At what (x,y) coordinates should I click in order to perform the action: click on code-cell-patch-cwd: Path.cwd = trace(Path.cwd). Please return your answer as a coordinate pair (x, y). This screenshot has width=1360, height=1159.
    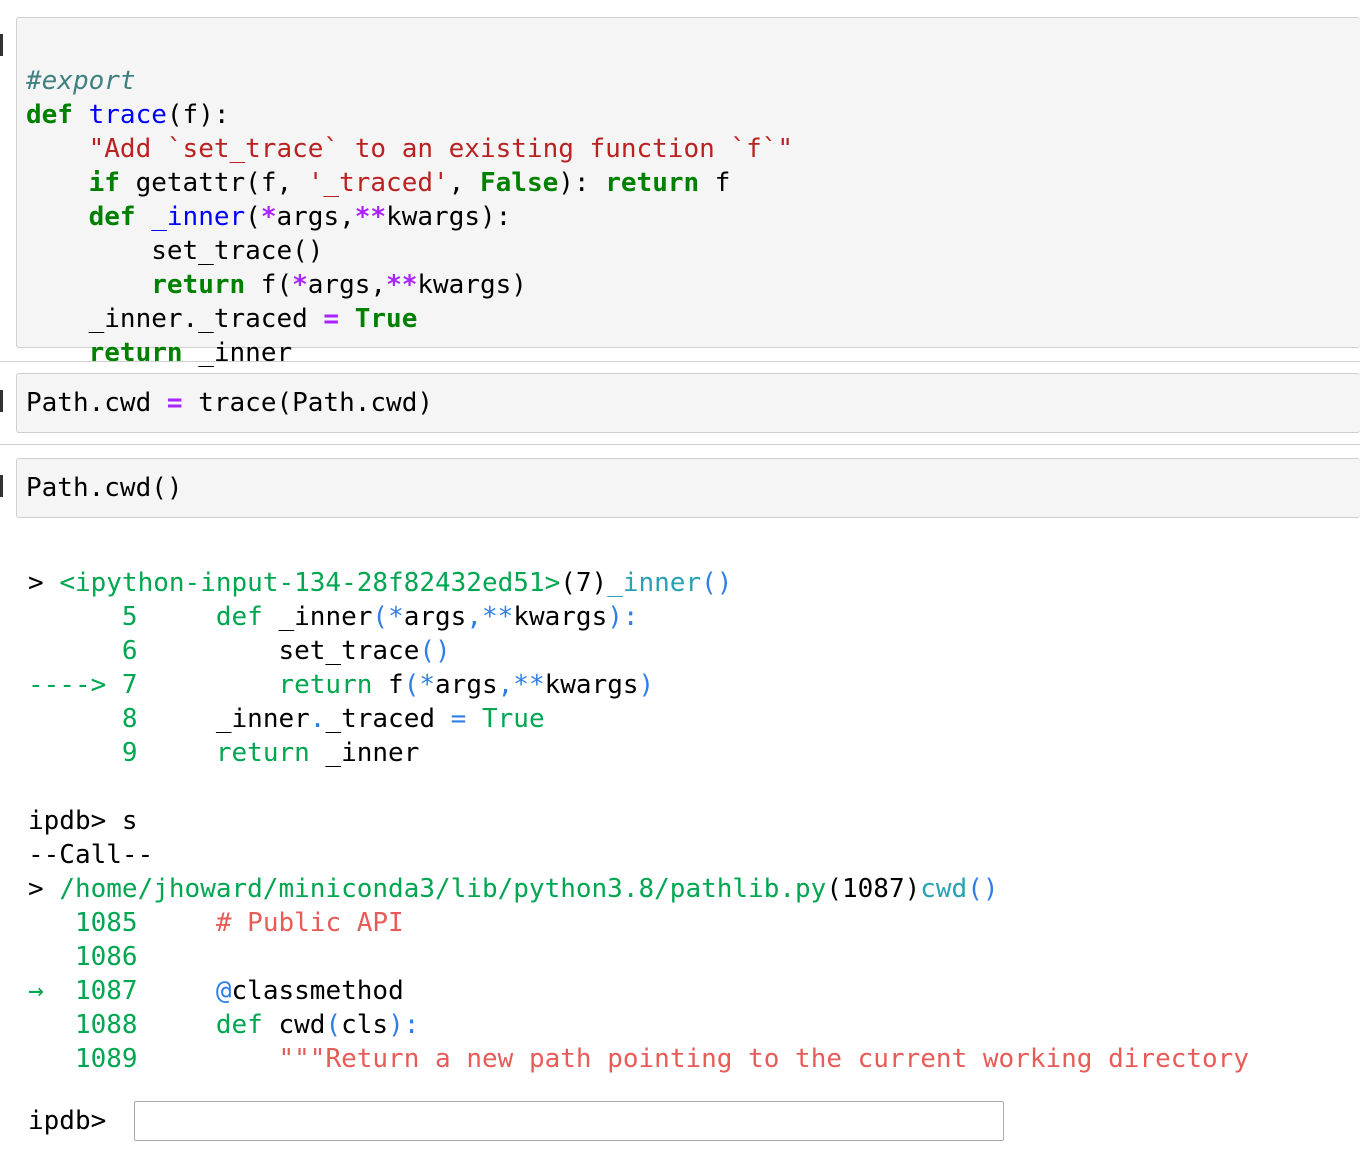
    Looking at the image, I should click on (688, 403).